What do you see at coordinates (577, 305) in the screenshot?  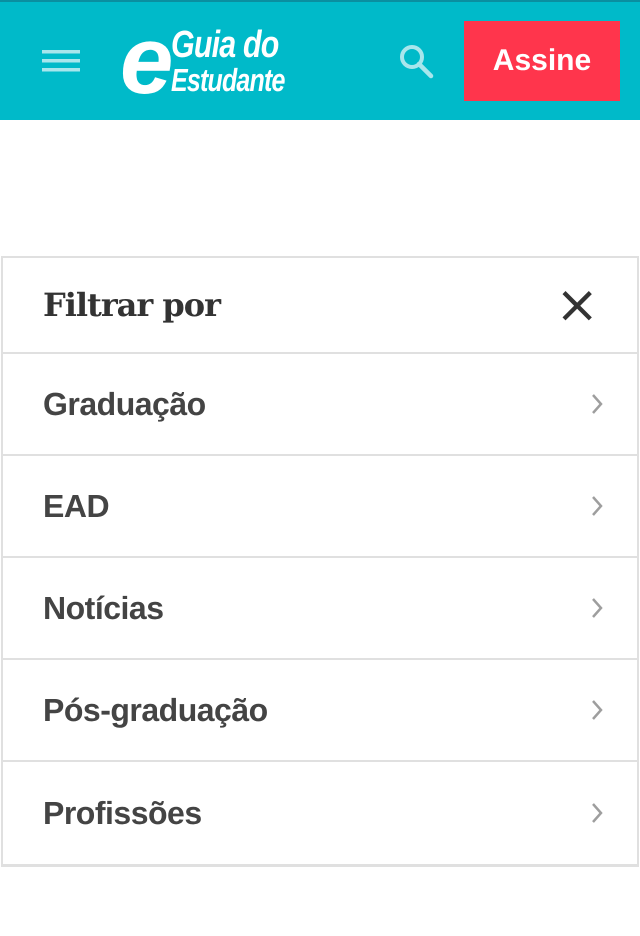 I see `close-button: ×` at bounding box center [577, 305].